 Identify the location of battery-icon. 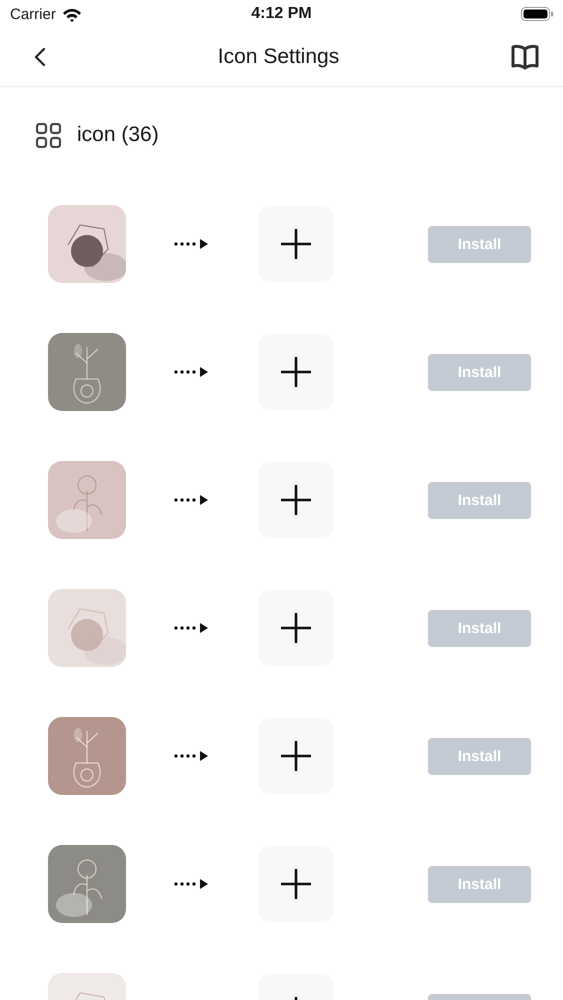
(537, 14).